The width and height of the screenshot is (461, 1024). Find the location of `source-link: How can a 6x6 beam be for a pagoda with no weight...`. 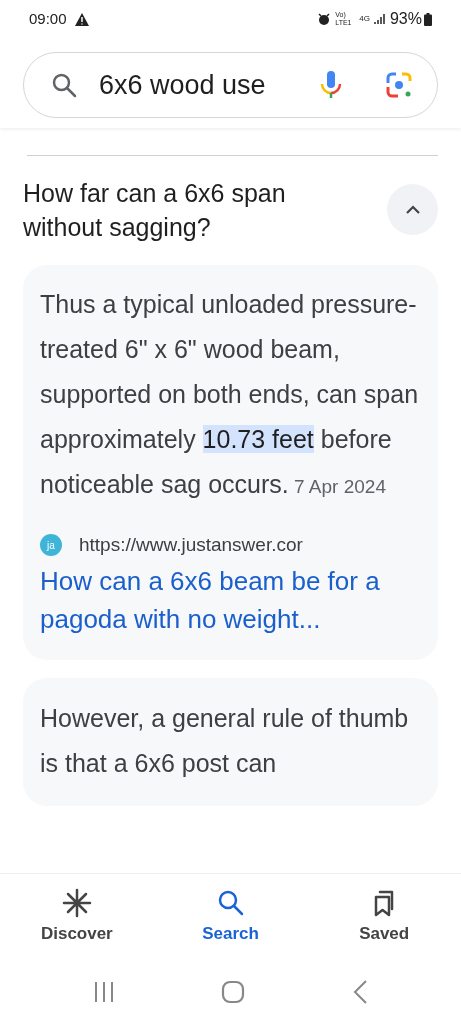

source-link: How can a 6x6 beam be for a pagoda with no weight... is located at coordinates (230, 599).